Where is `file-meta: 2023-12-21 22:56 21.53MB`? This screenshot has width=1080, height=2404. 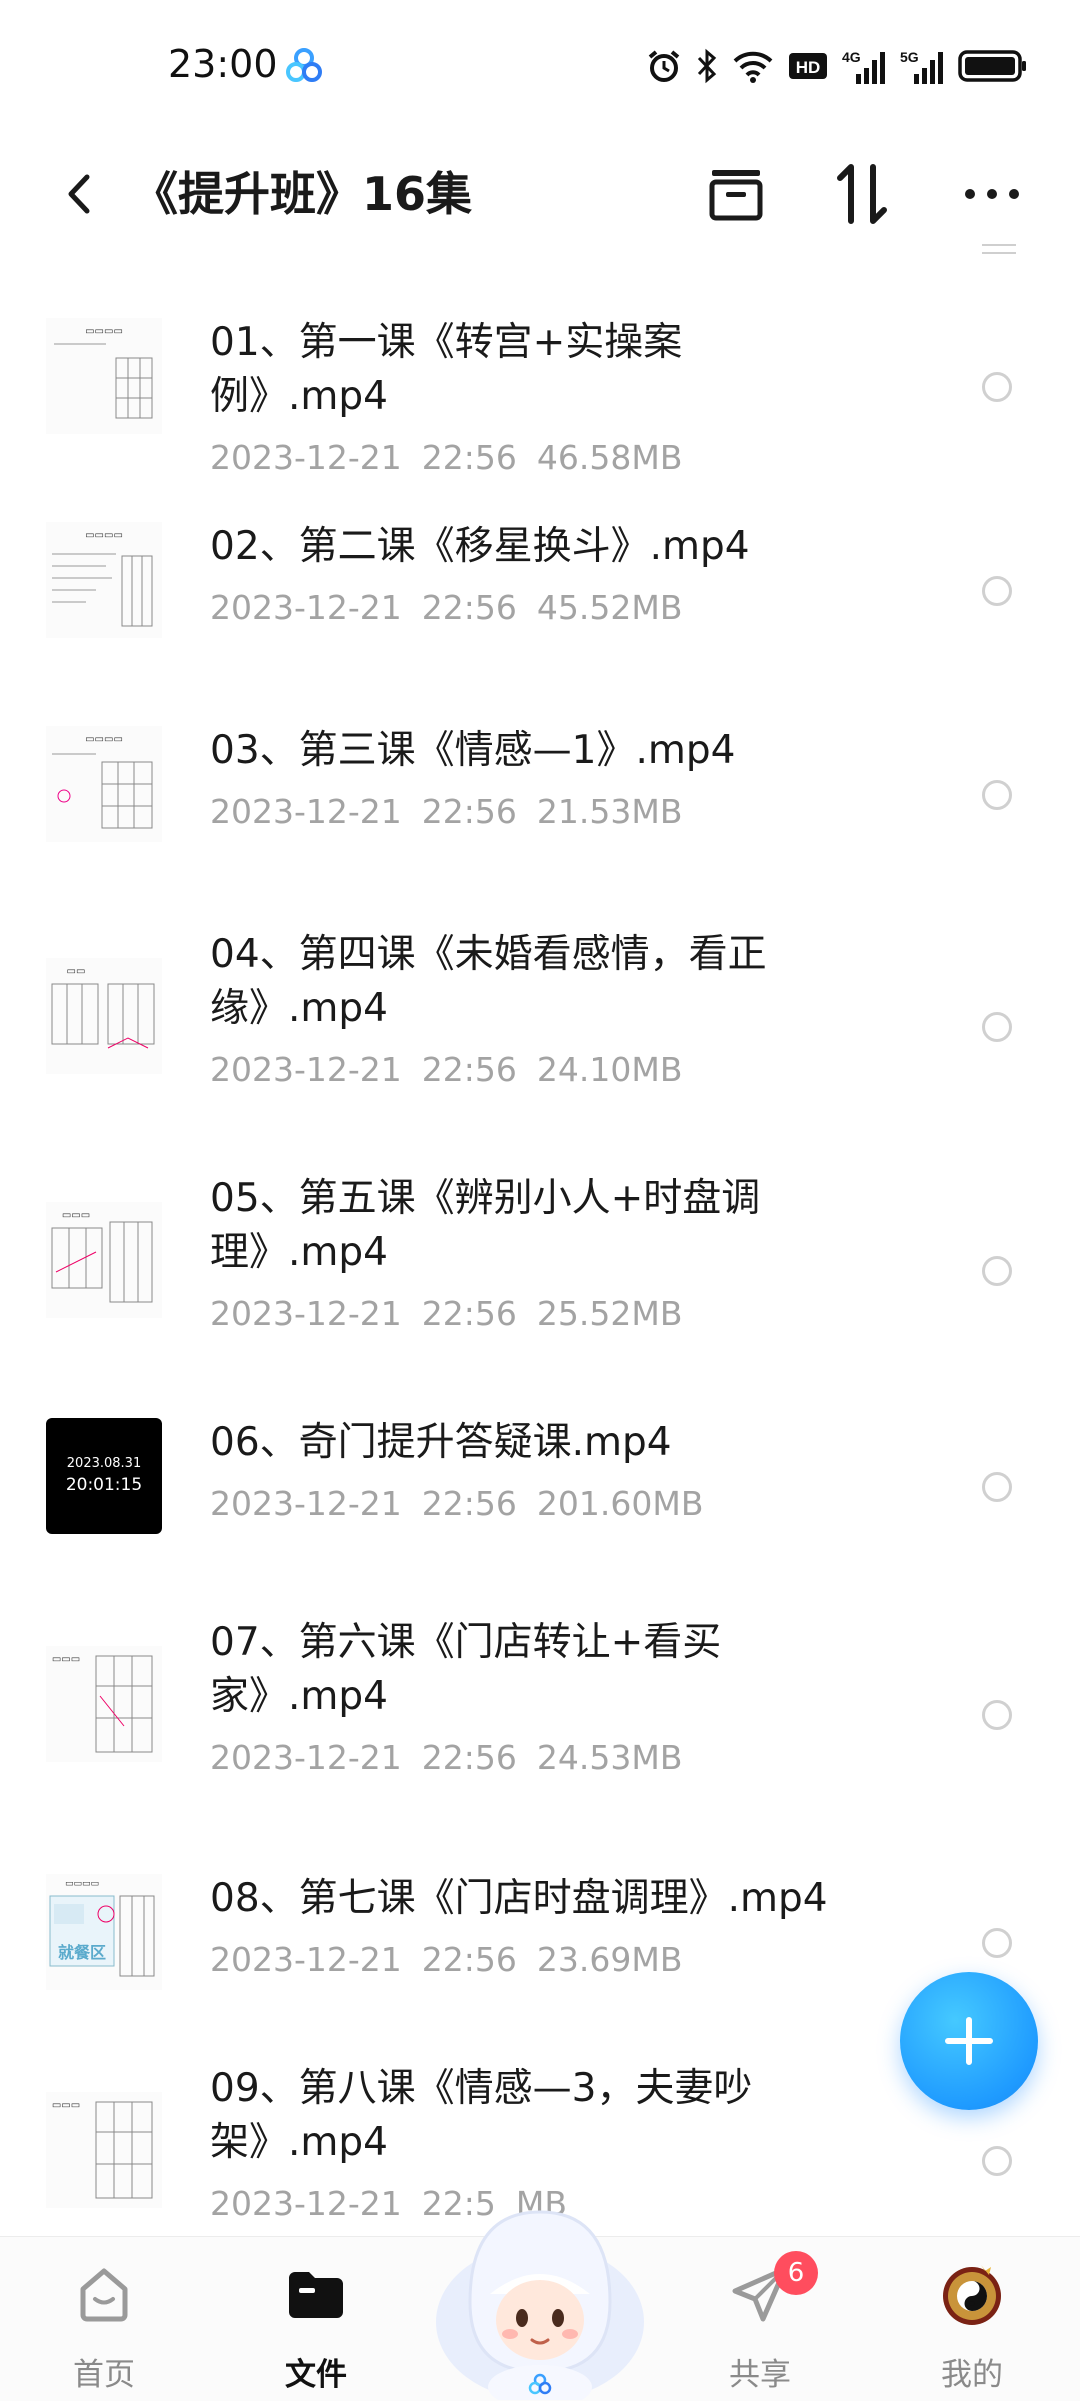 file-meta: 2023-12-21 22:56 21.53MB is located at coordinates (530, 812).